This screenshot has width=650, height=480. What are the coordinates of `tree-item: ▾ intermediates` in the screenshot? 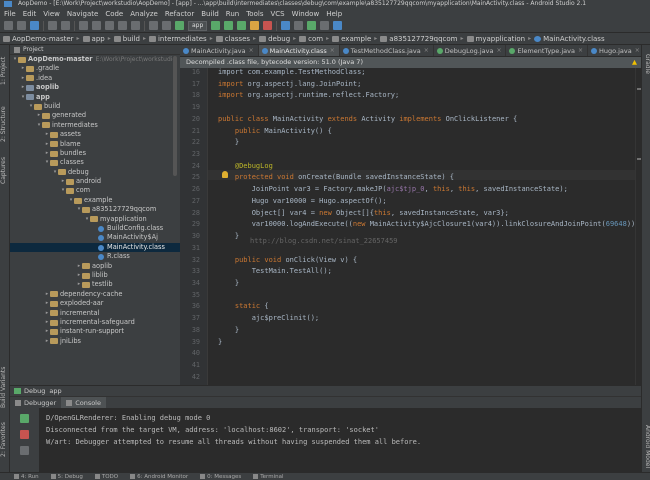 It's located at (95, 125).